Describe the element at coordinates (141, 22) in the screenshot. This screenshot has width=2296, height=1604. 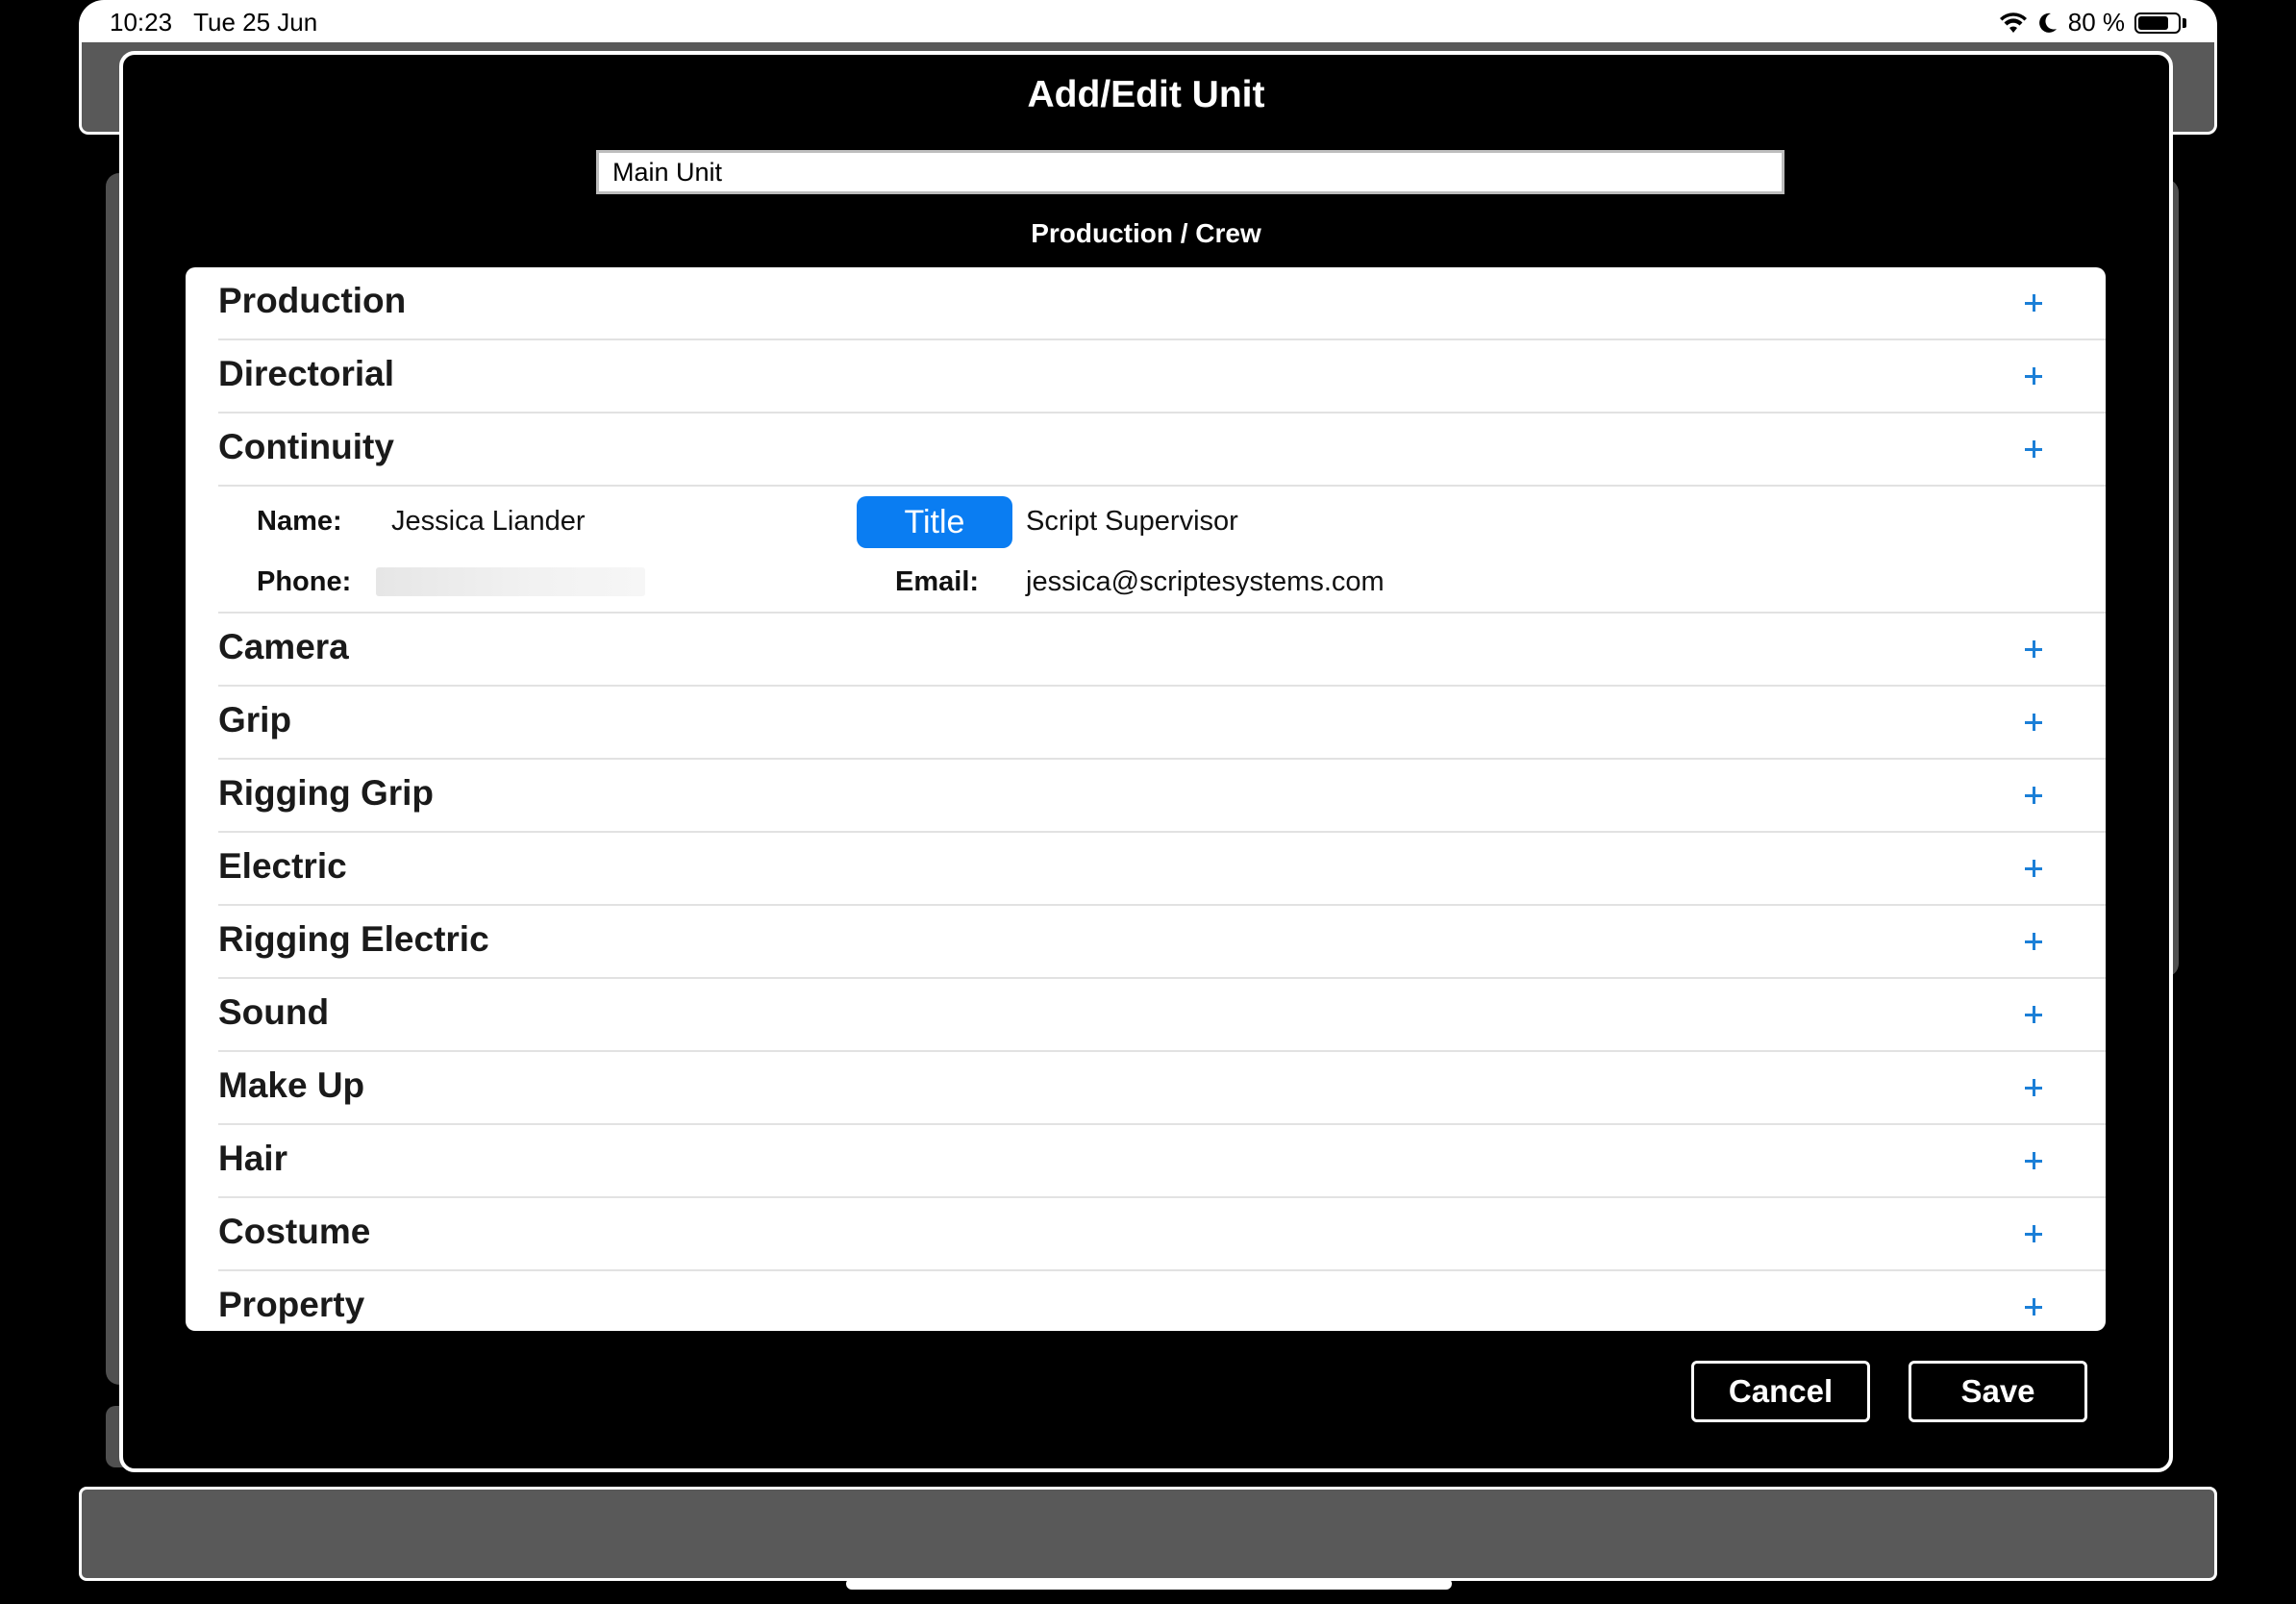
I see `status-time: 10:23` at that location.